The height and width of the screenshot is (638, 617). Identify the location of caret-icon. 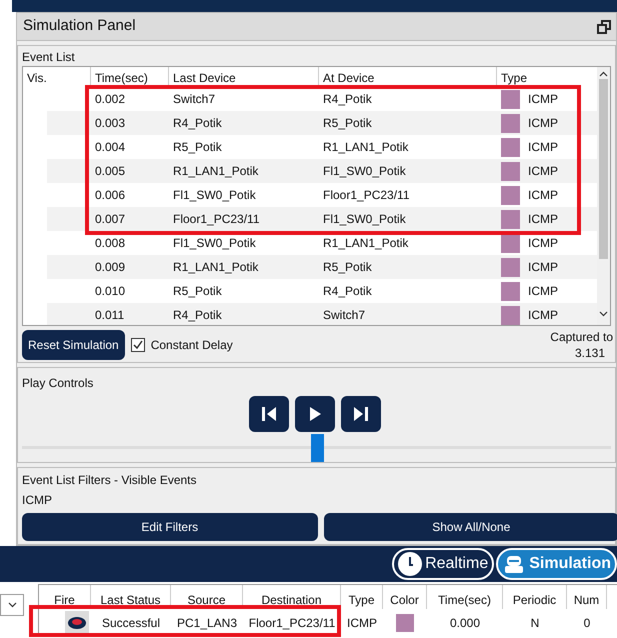
(12, 605).